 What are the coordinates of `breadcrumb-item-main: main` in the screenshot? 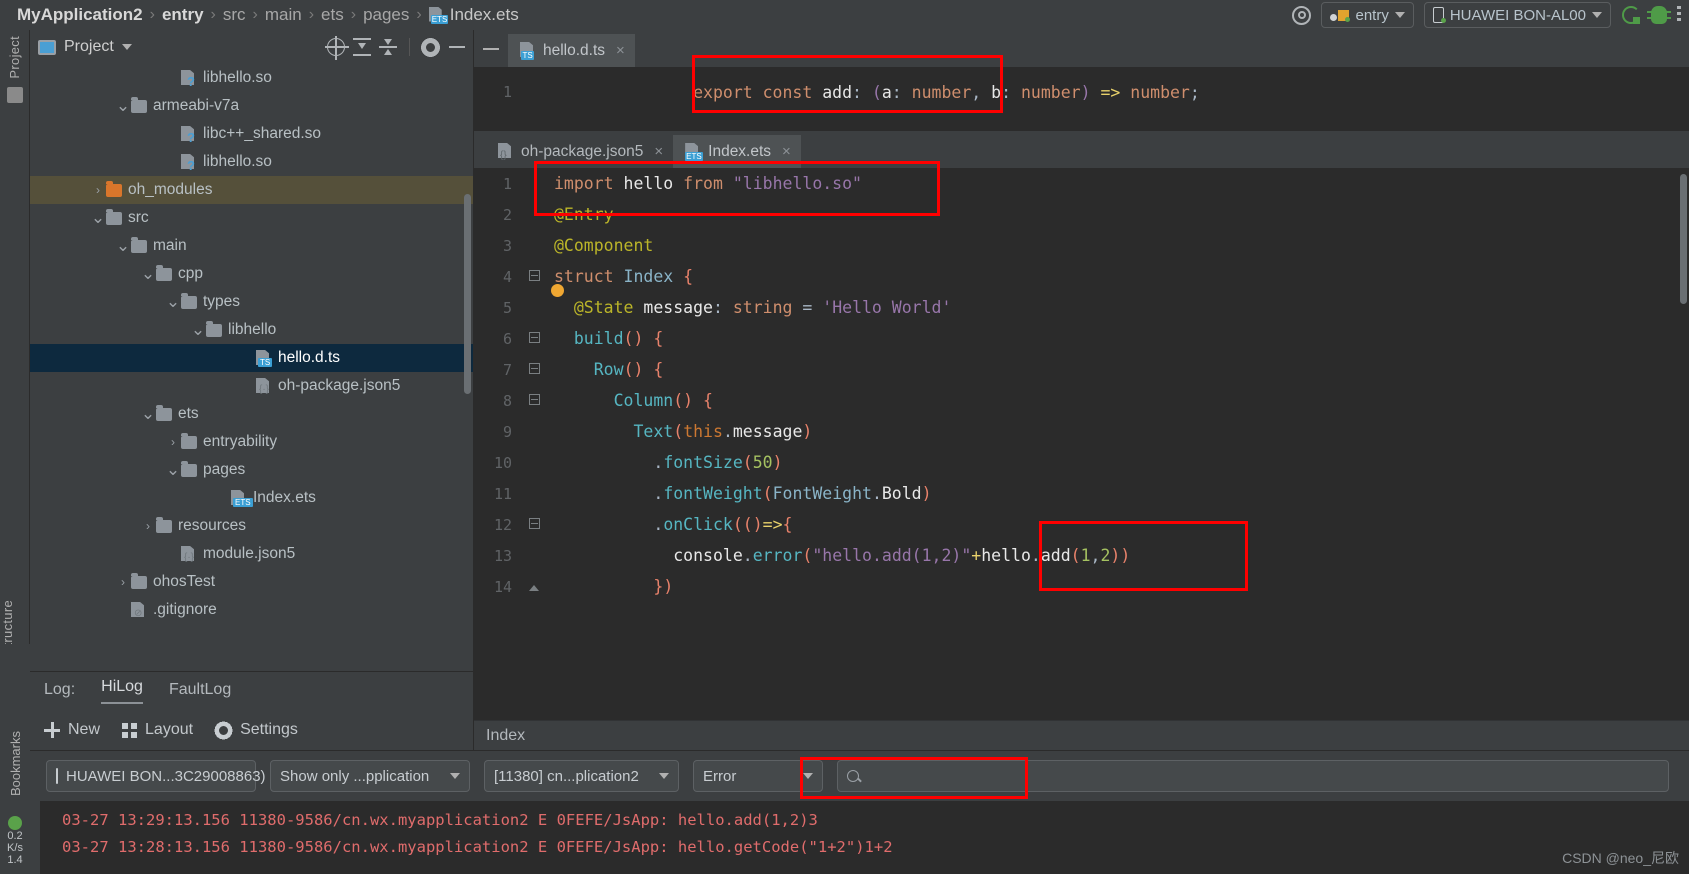 It's located at (283, 15).